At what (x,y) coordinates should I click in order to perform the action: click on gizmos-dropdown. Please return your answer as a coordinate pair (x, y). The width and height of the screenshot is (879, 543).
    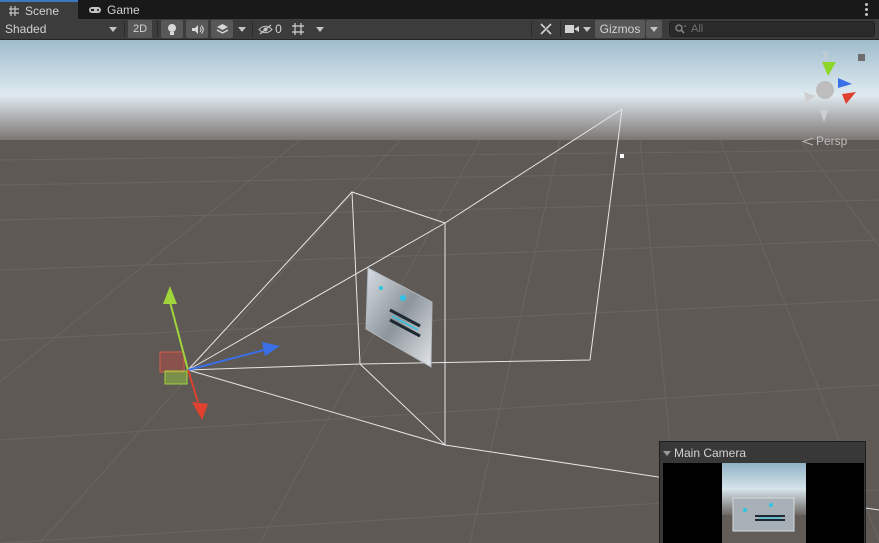
    Looking at the image, I should click on (654, 29).